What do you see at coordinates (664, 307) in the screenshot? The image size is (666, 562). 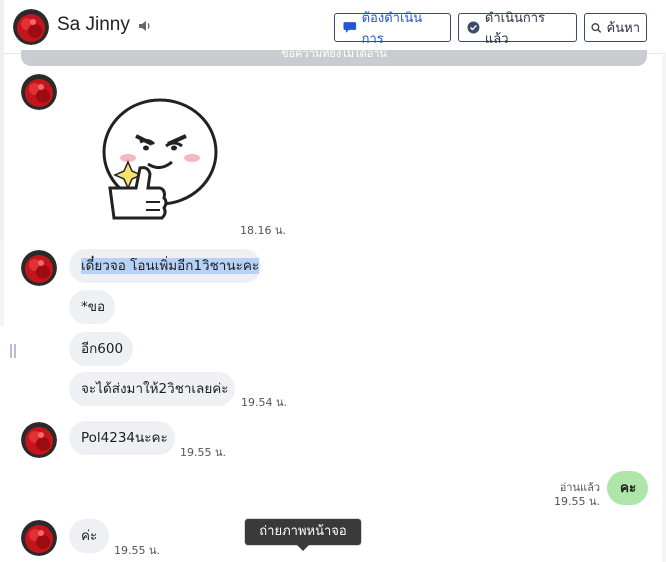 I see `scrollbar-track` at bounding box center [664, 307].